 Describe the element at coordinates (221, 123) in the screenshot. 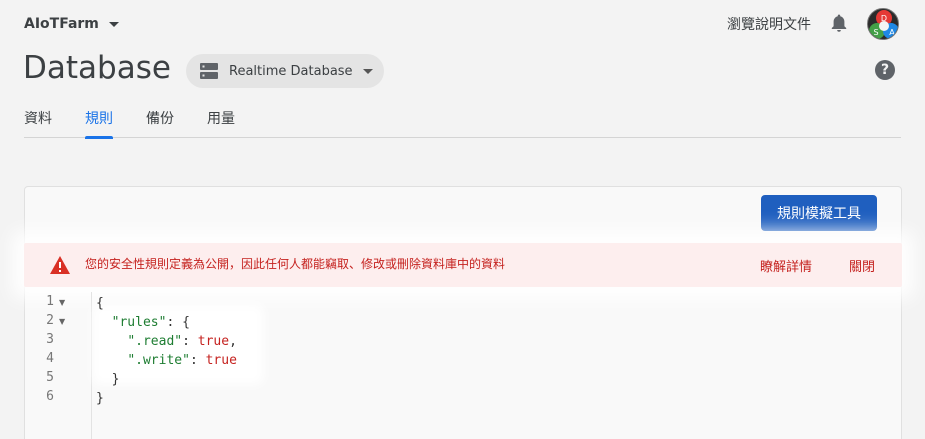

I see `tab-usage: 用量` at that location.